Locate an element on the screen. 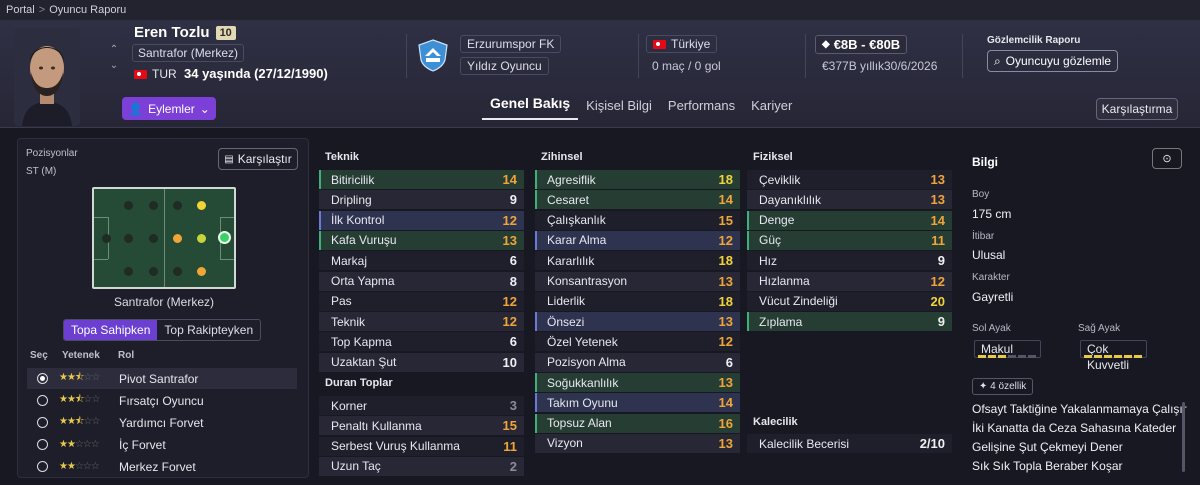 Image resolution: width=1200 pixels, height=485 pixels. attribute-row: Top Kapma 6 is located at coordinates (421, 342).